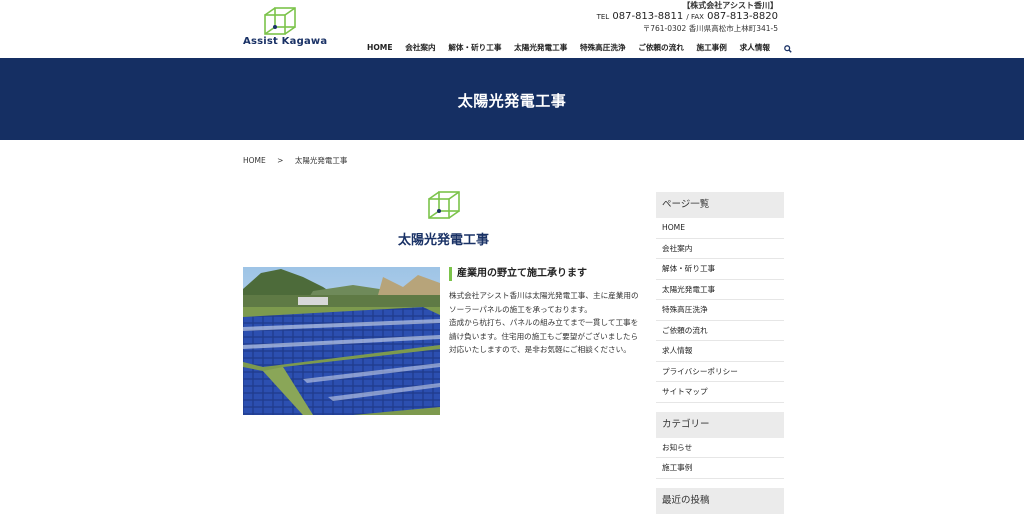 This screenshot has width=1024, height=514. What do you see at coordinates (720, 249) in the screenshot?
I see `sidebar-item-company: 会社案内` at bounding box center [720, 249].